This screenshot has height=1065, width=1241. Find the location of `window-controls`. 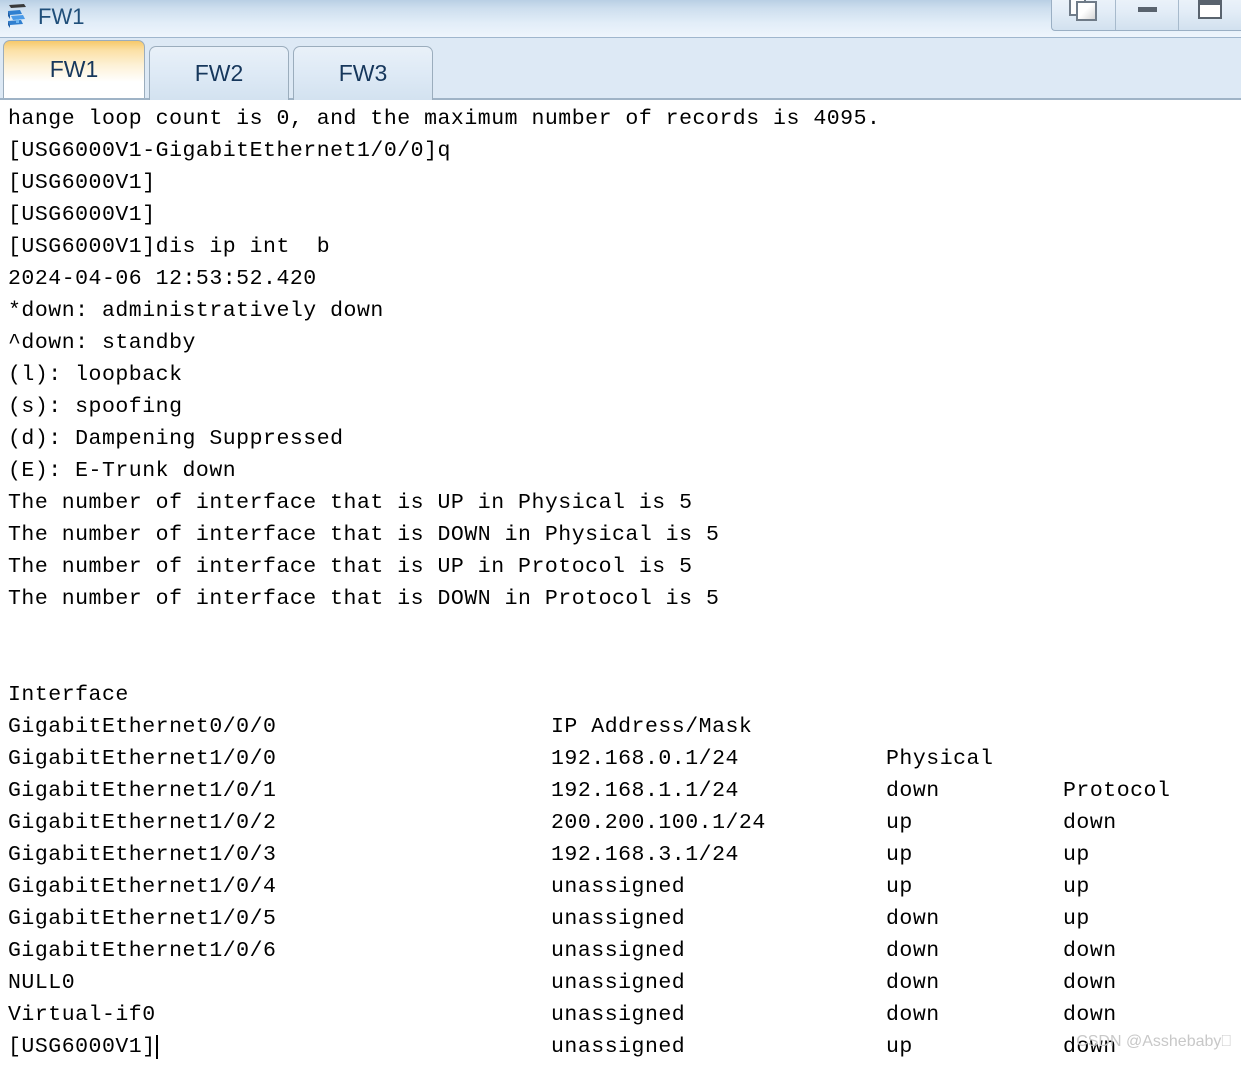

window-controls is located at coordinates (1146, 15).